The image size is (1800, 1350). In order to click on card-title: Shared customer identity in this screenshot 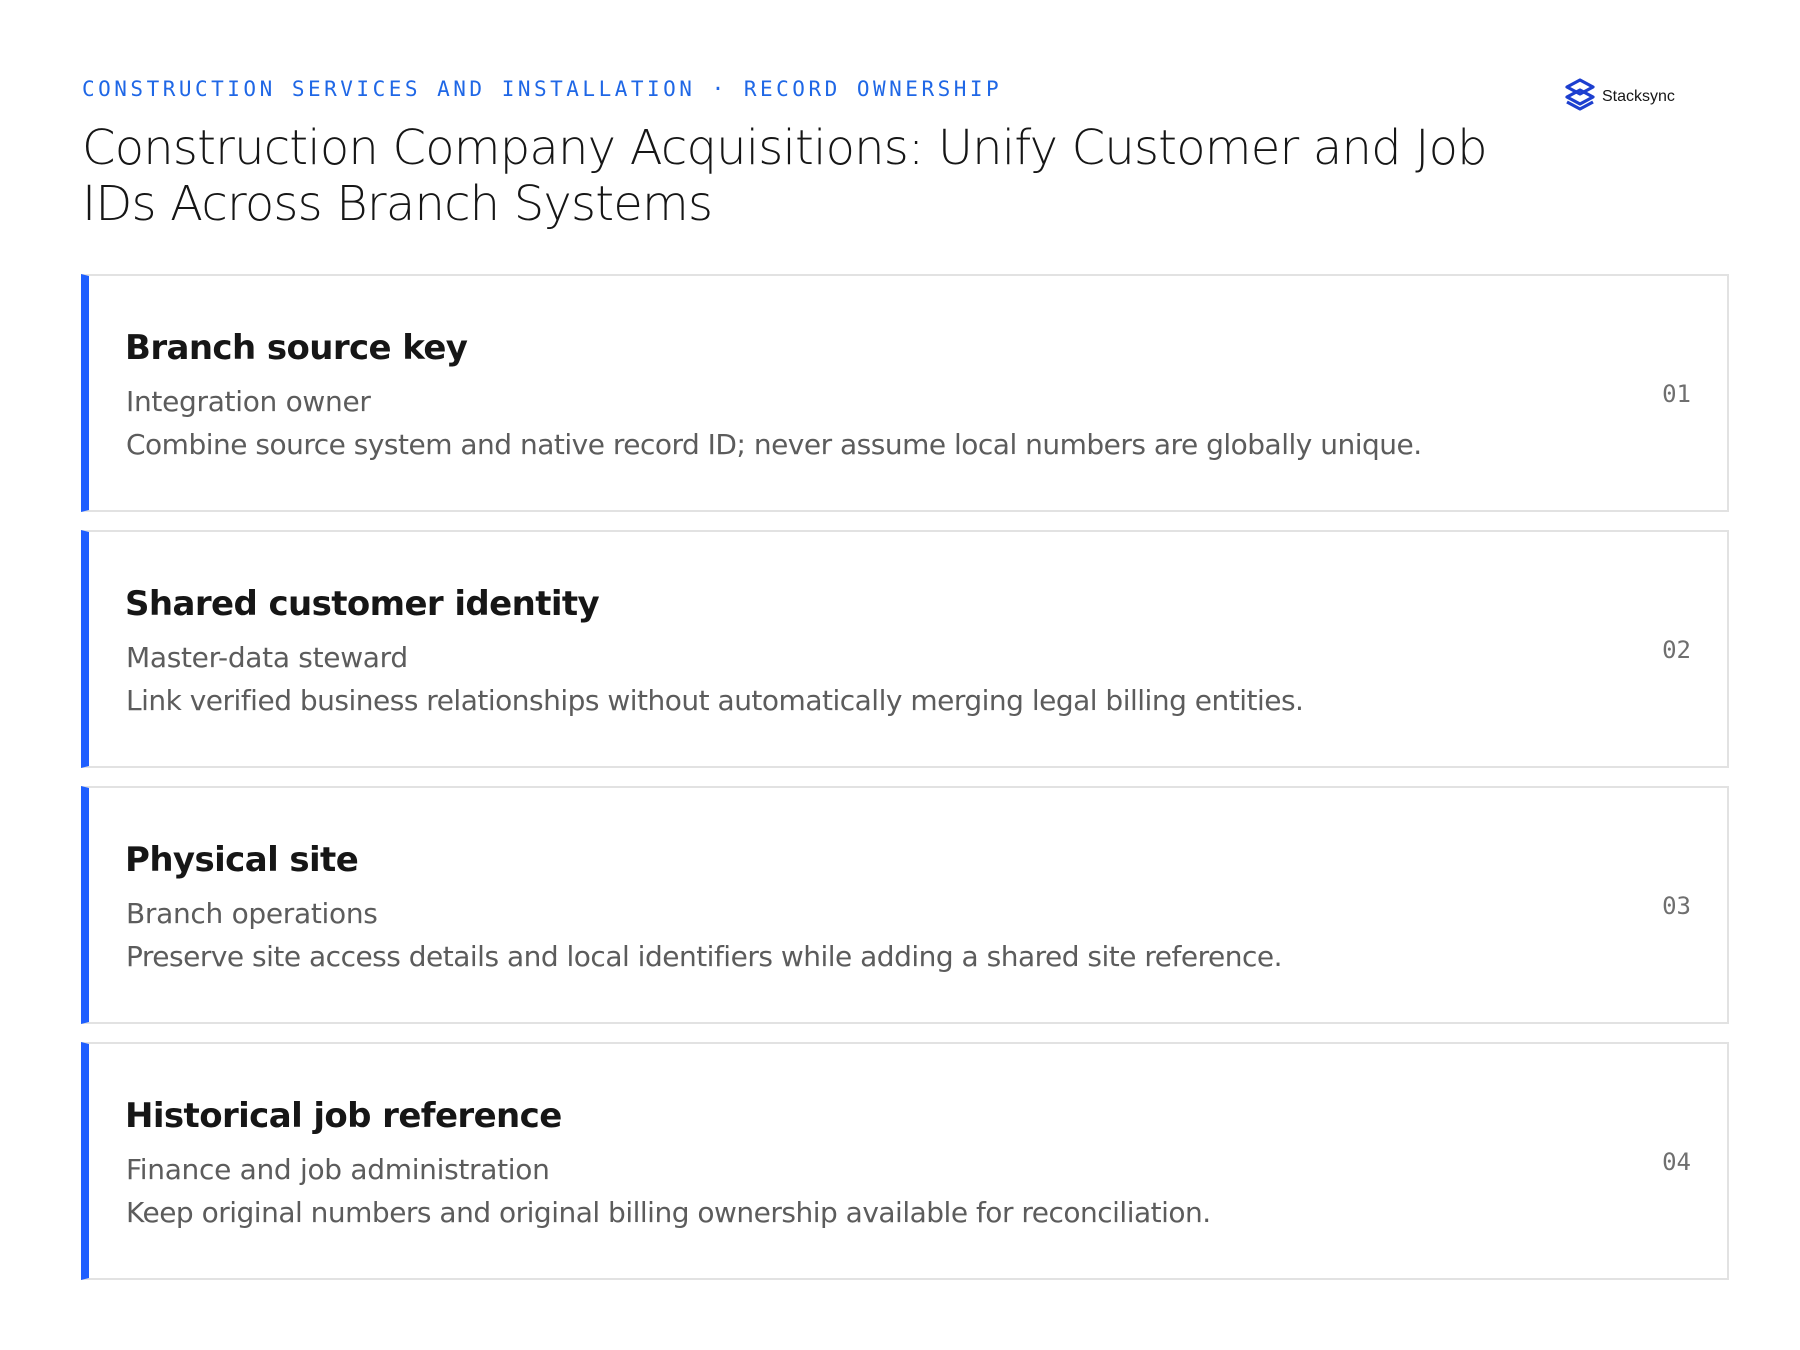, I will do `click(362, 604)`.